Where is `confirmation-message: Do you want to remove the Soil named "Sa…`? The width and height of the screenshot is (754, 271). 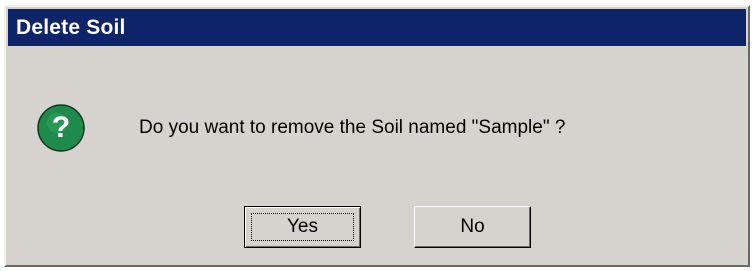 confirmation-message: Do you want to remove the Soil named "Sa… is located at coordinates (352, 127).